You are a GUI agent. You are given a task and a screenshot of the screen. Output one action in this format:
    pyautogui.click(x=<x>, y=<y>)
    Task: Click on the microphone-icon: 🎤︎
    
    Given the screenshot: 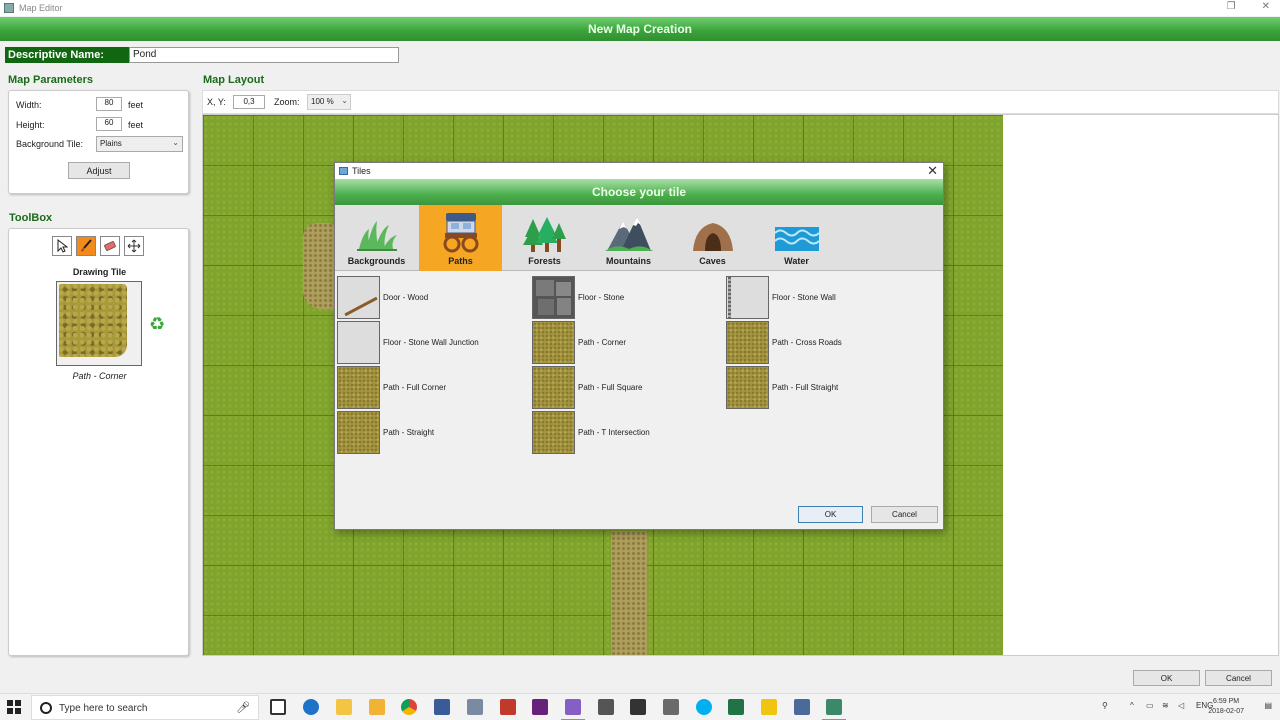 What is the action you would take?
    pyautogui.click(x=243, y=707)
    